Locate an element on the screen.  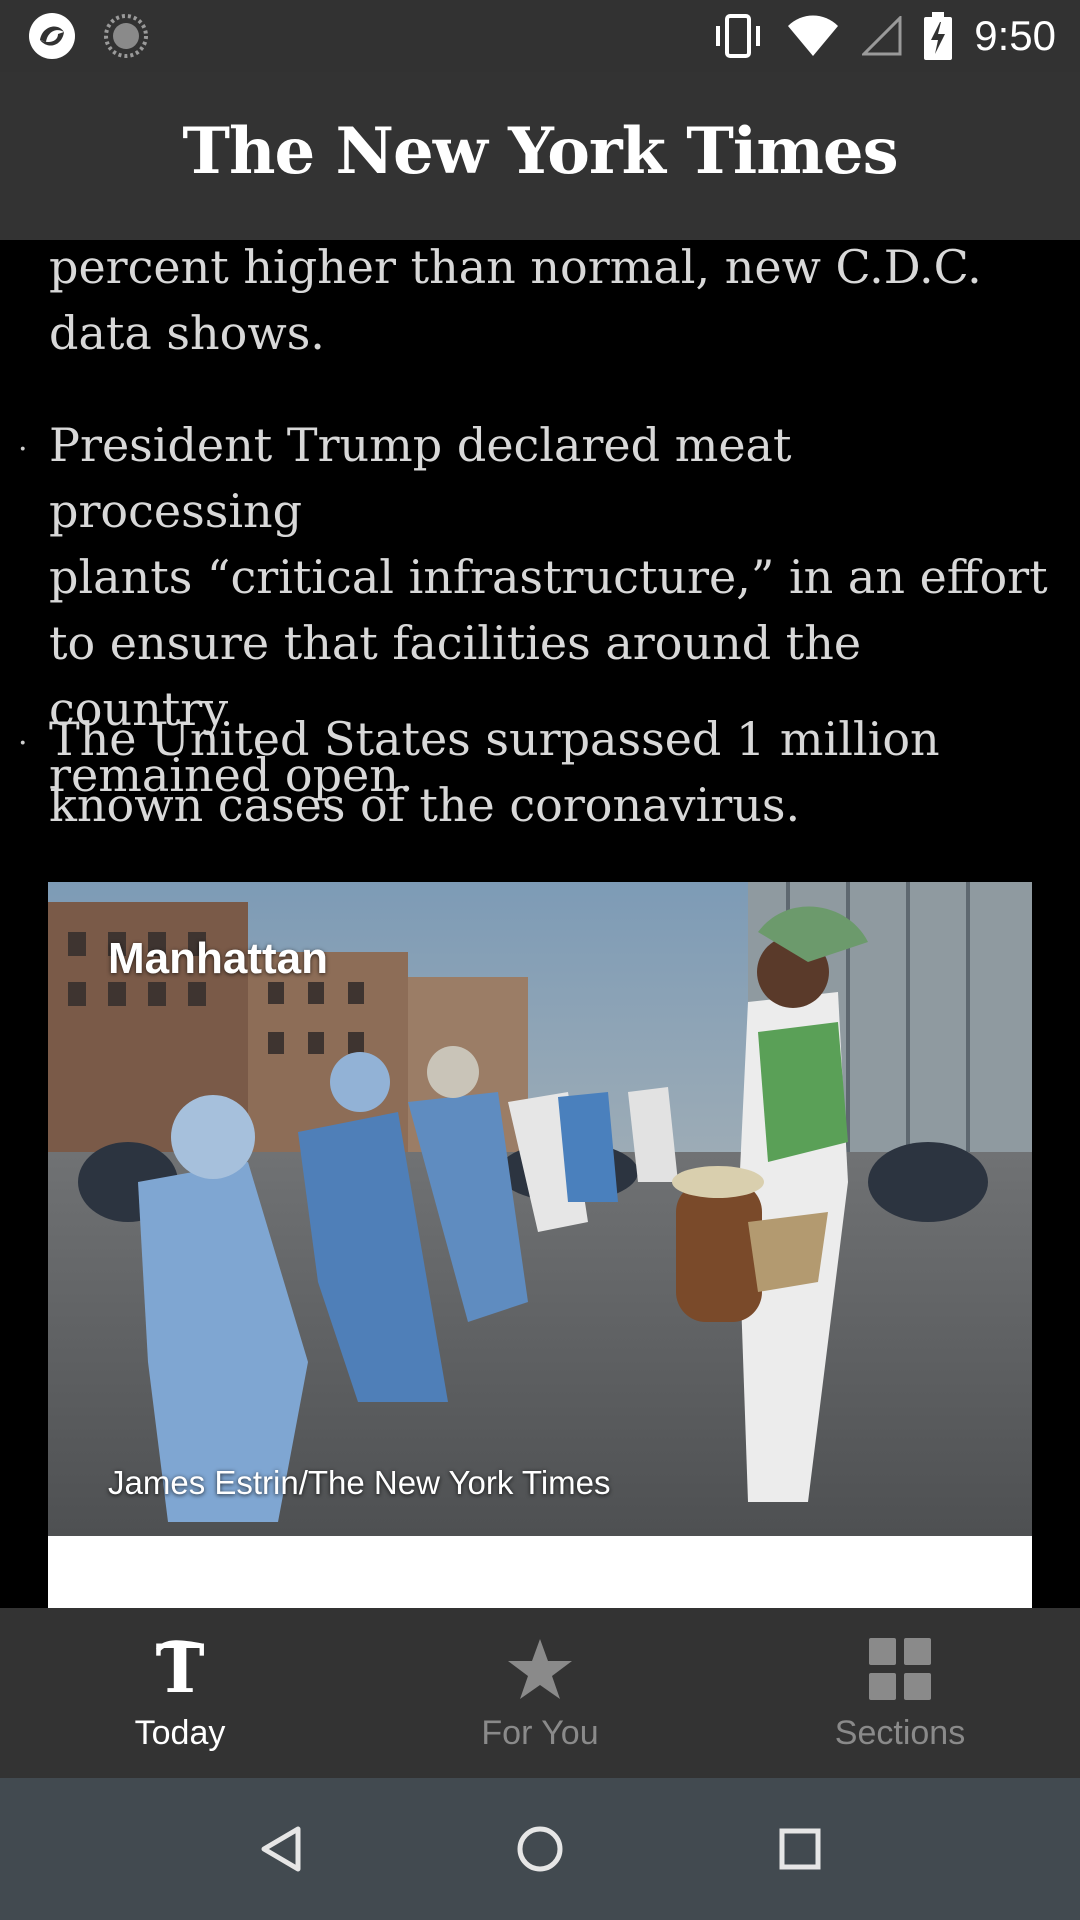
paragraph-line: known cases of the coronavirus. is located at coordinates (425, 805).